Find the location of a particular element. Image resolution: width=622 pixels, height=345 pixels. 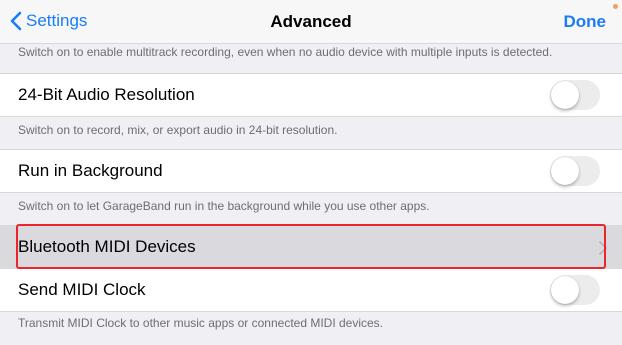

send-midi-clock-label: Send MIDI Clock is located at coordinates (82, 289).